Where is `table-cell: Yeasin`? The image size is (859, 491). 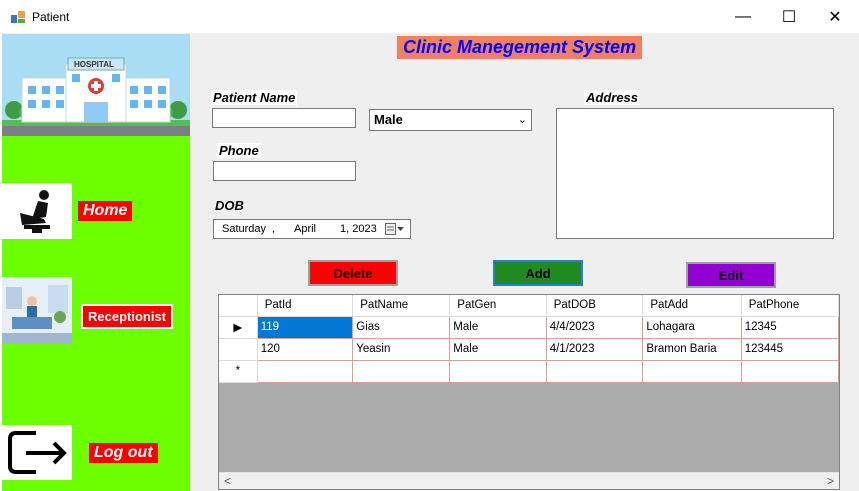 table-cell: Yeasin is located at coordinates (401, 349).